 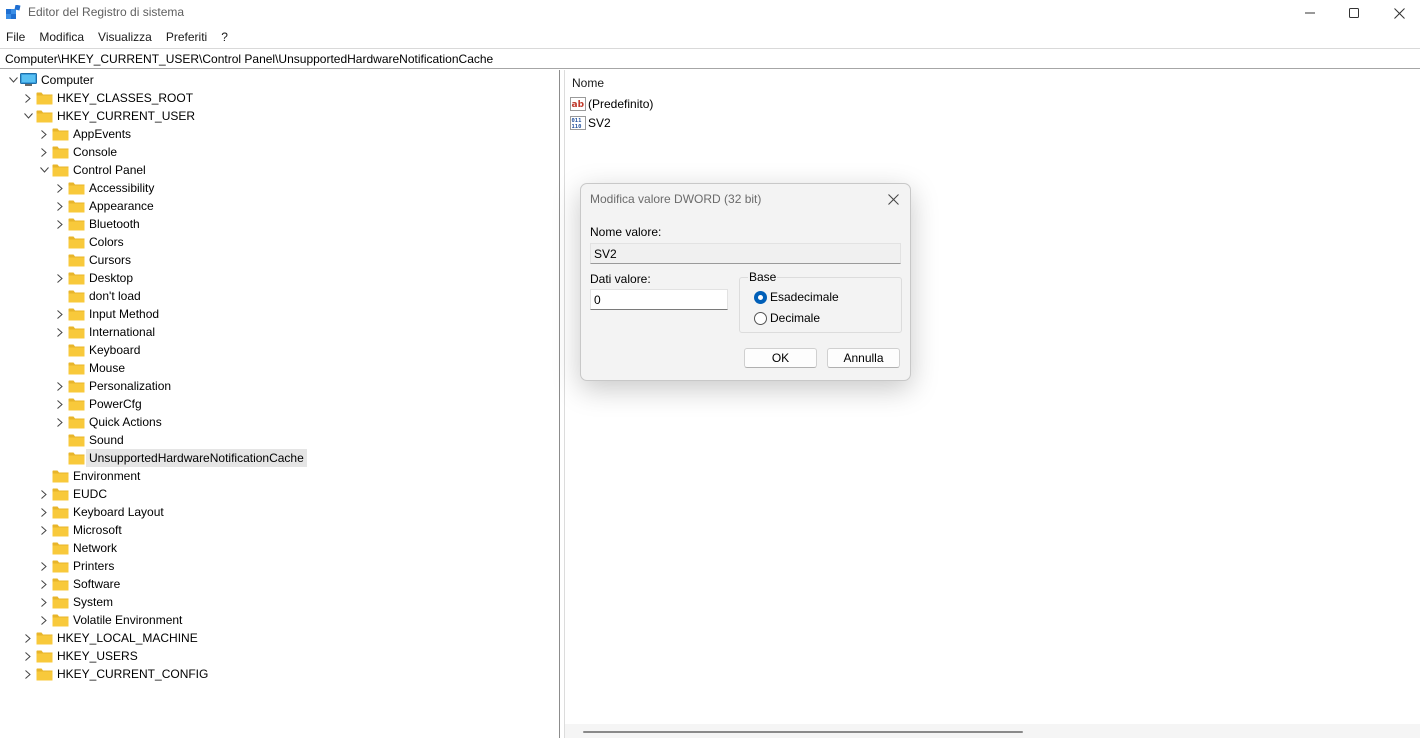 I want to click on minimize-button, so click(x=1310, y=13).